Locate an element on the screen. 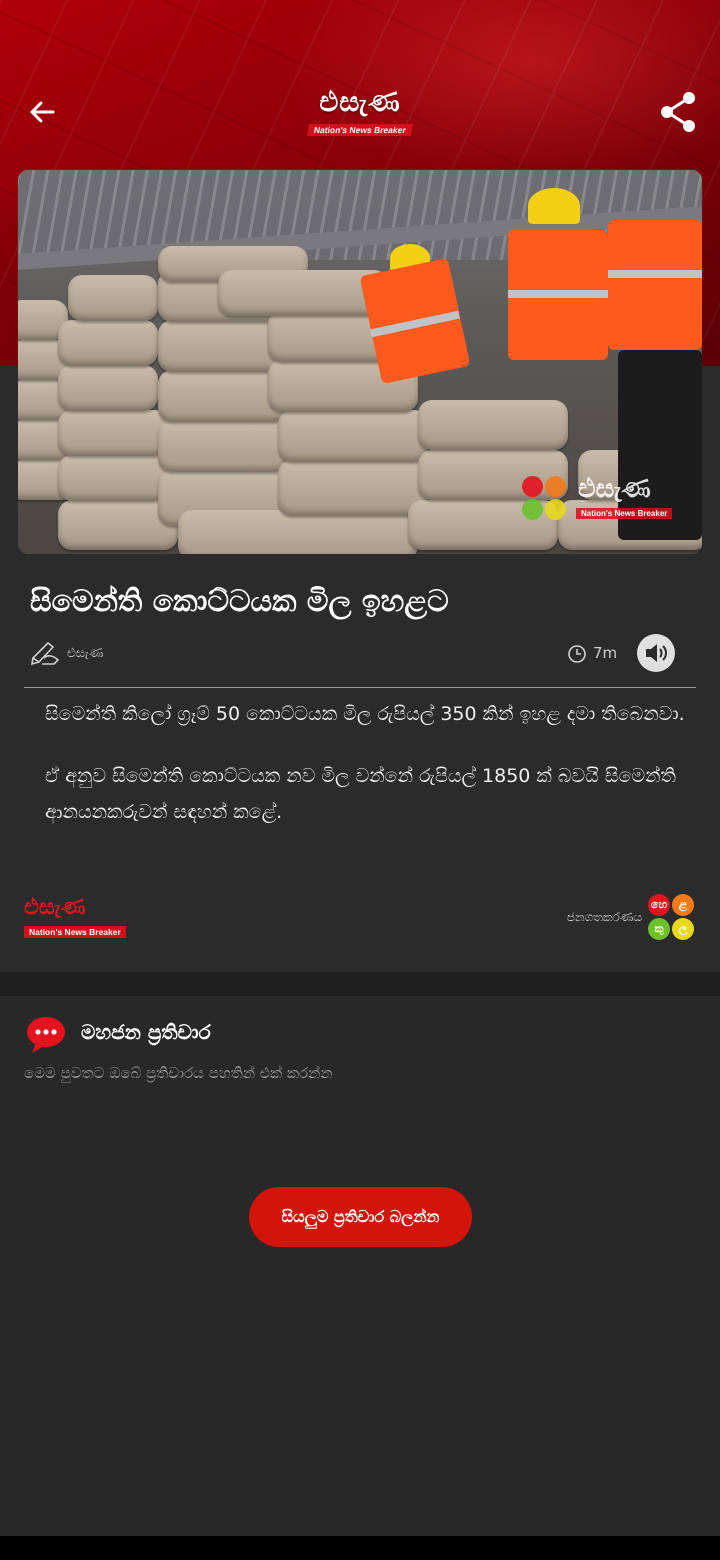  popularity-label: ජනගතකරණය is located at coordinates (604, 916).